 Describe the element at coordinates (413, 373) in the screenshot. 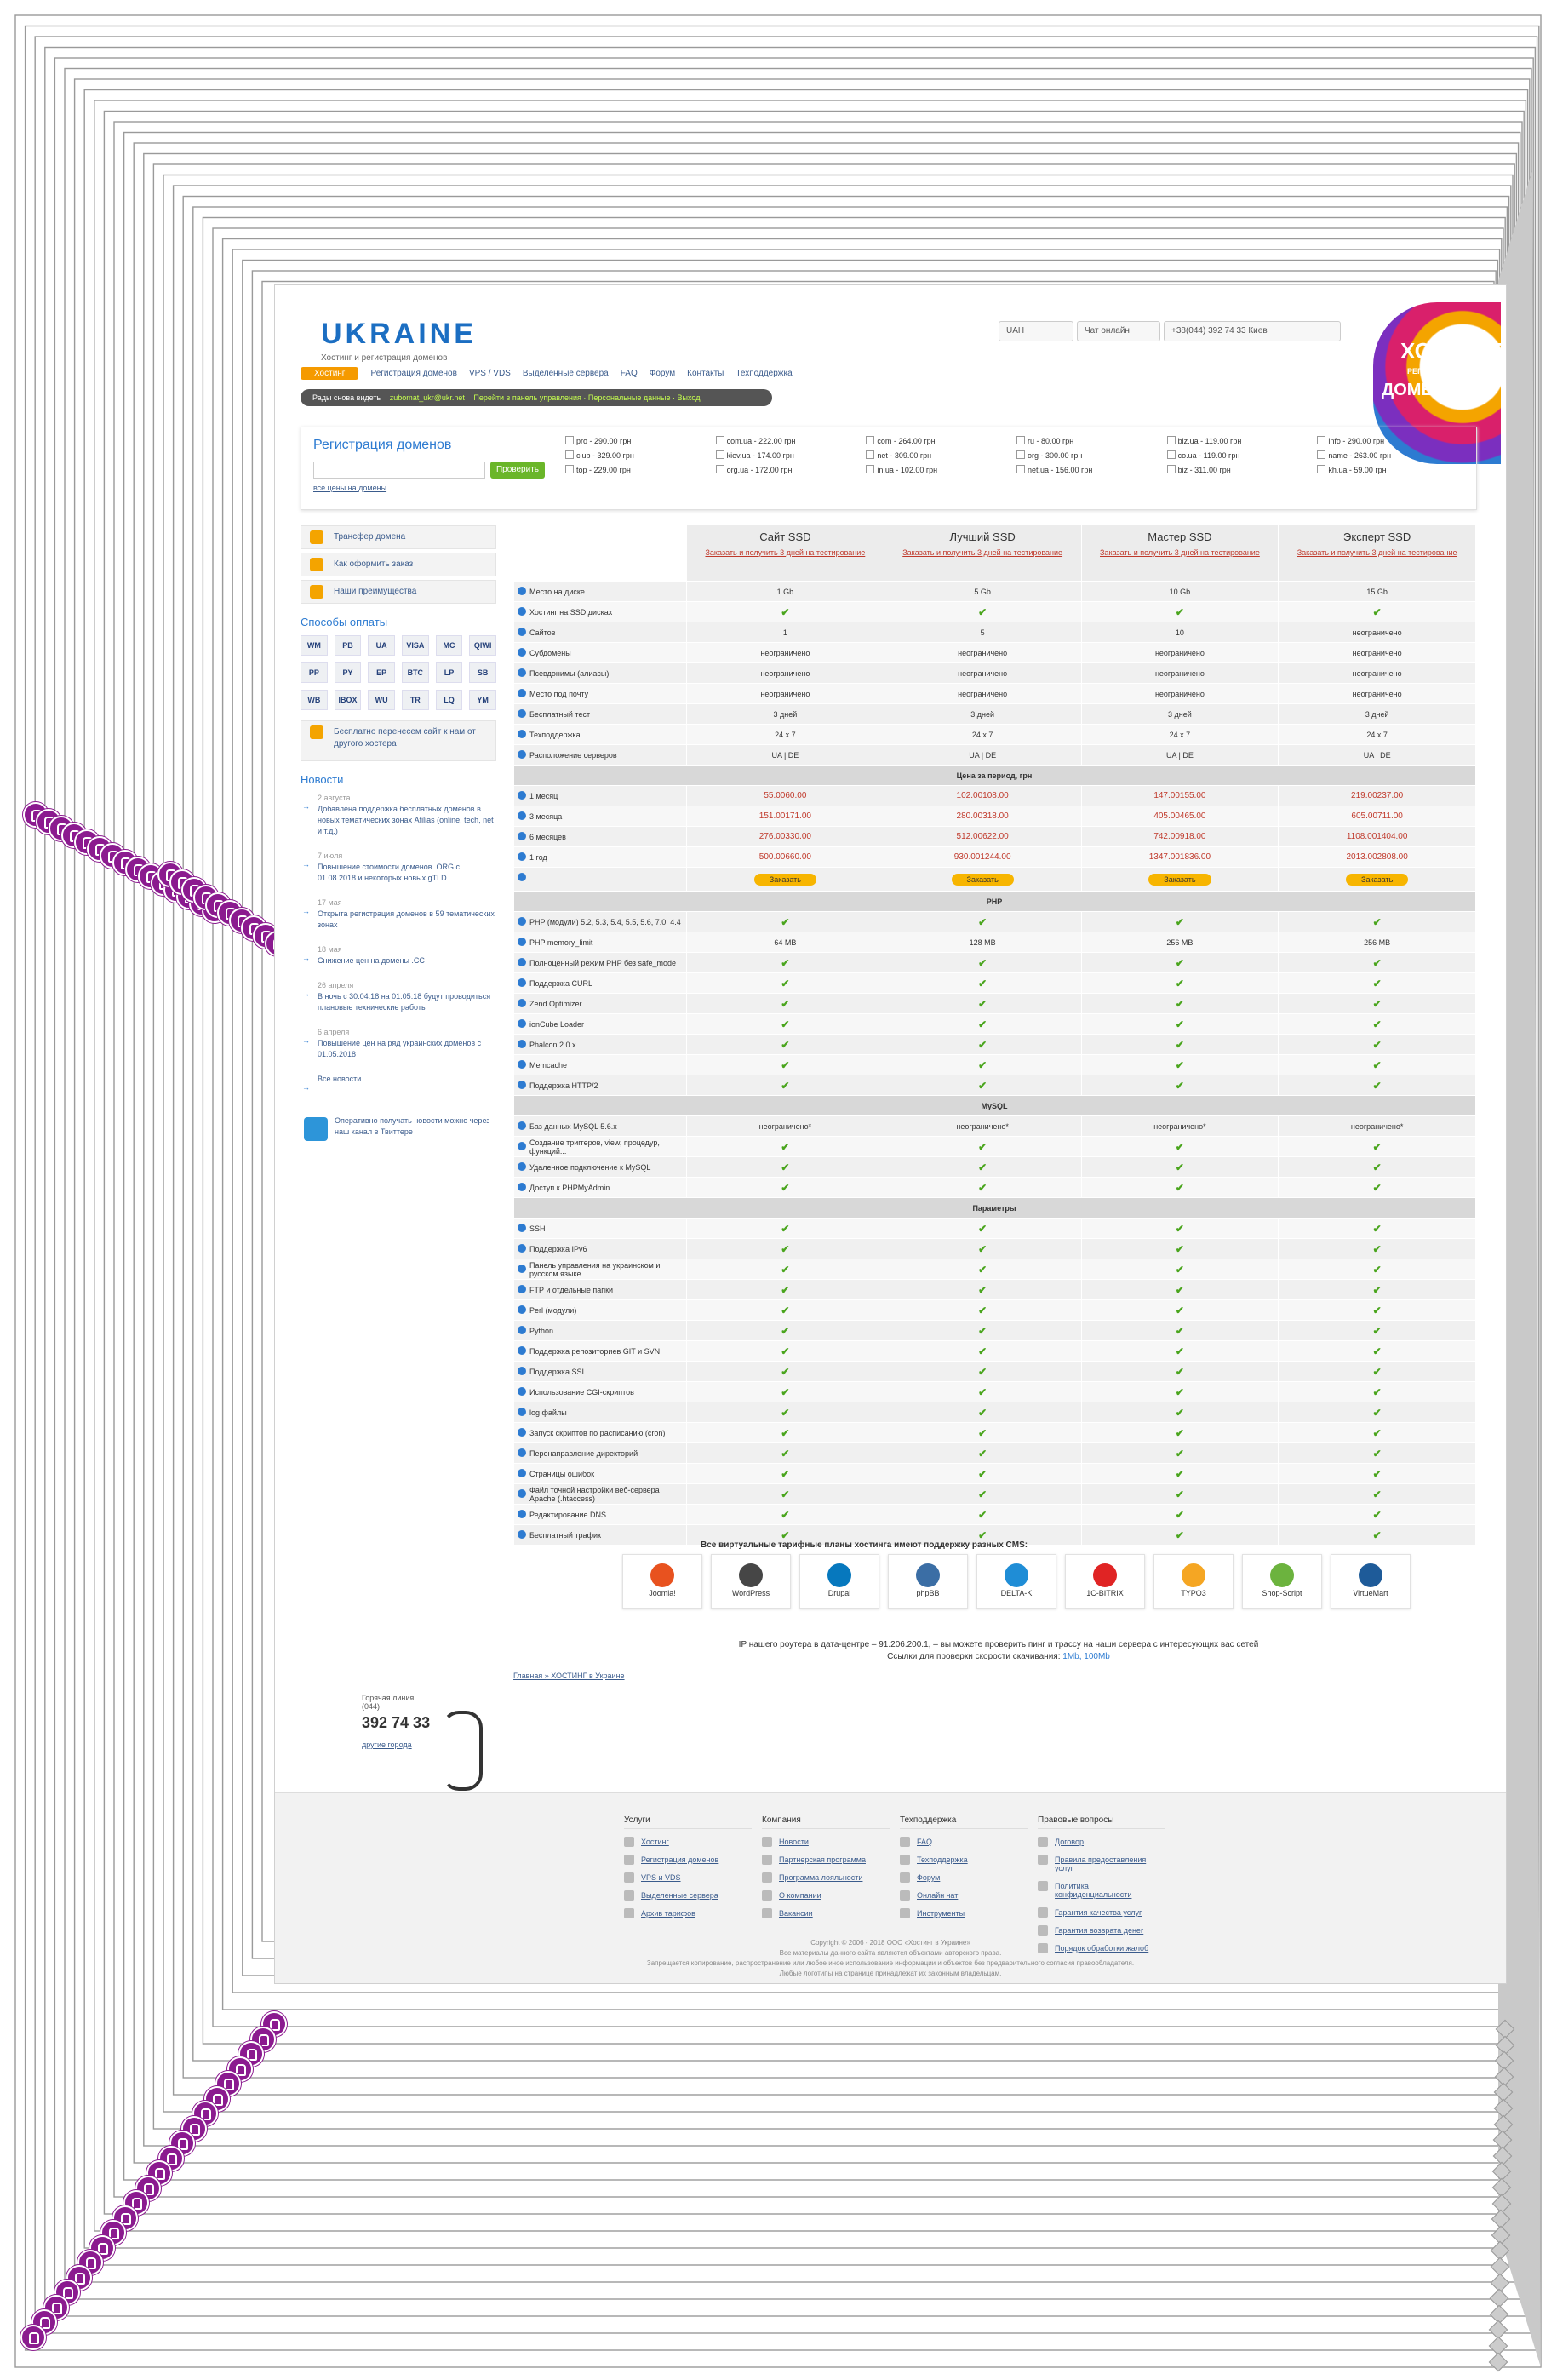

I see `nav-item: Регистрация доменов` at that location.